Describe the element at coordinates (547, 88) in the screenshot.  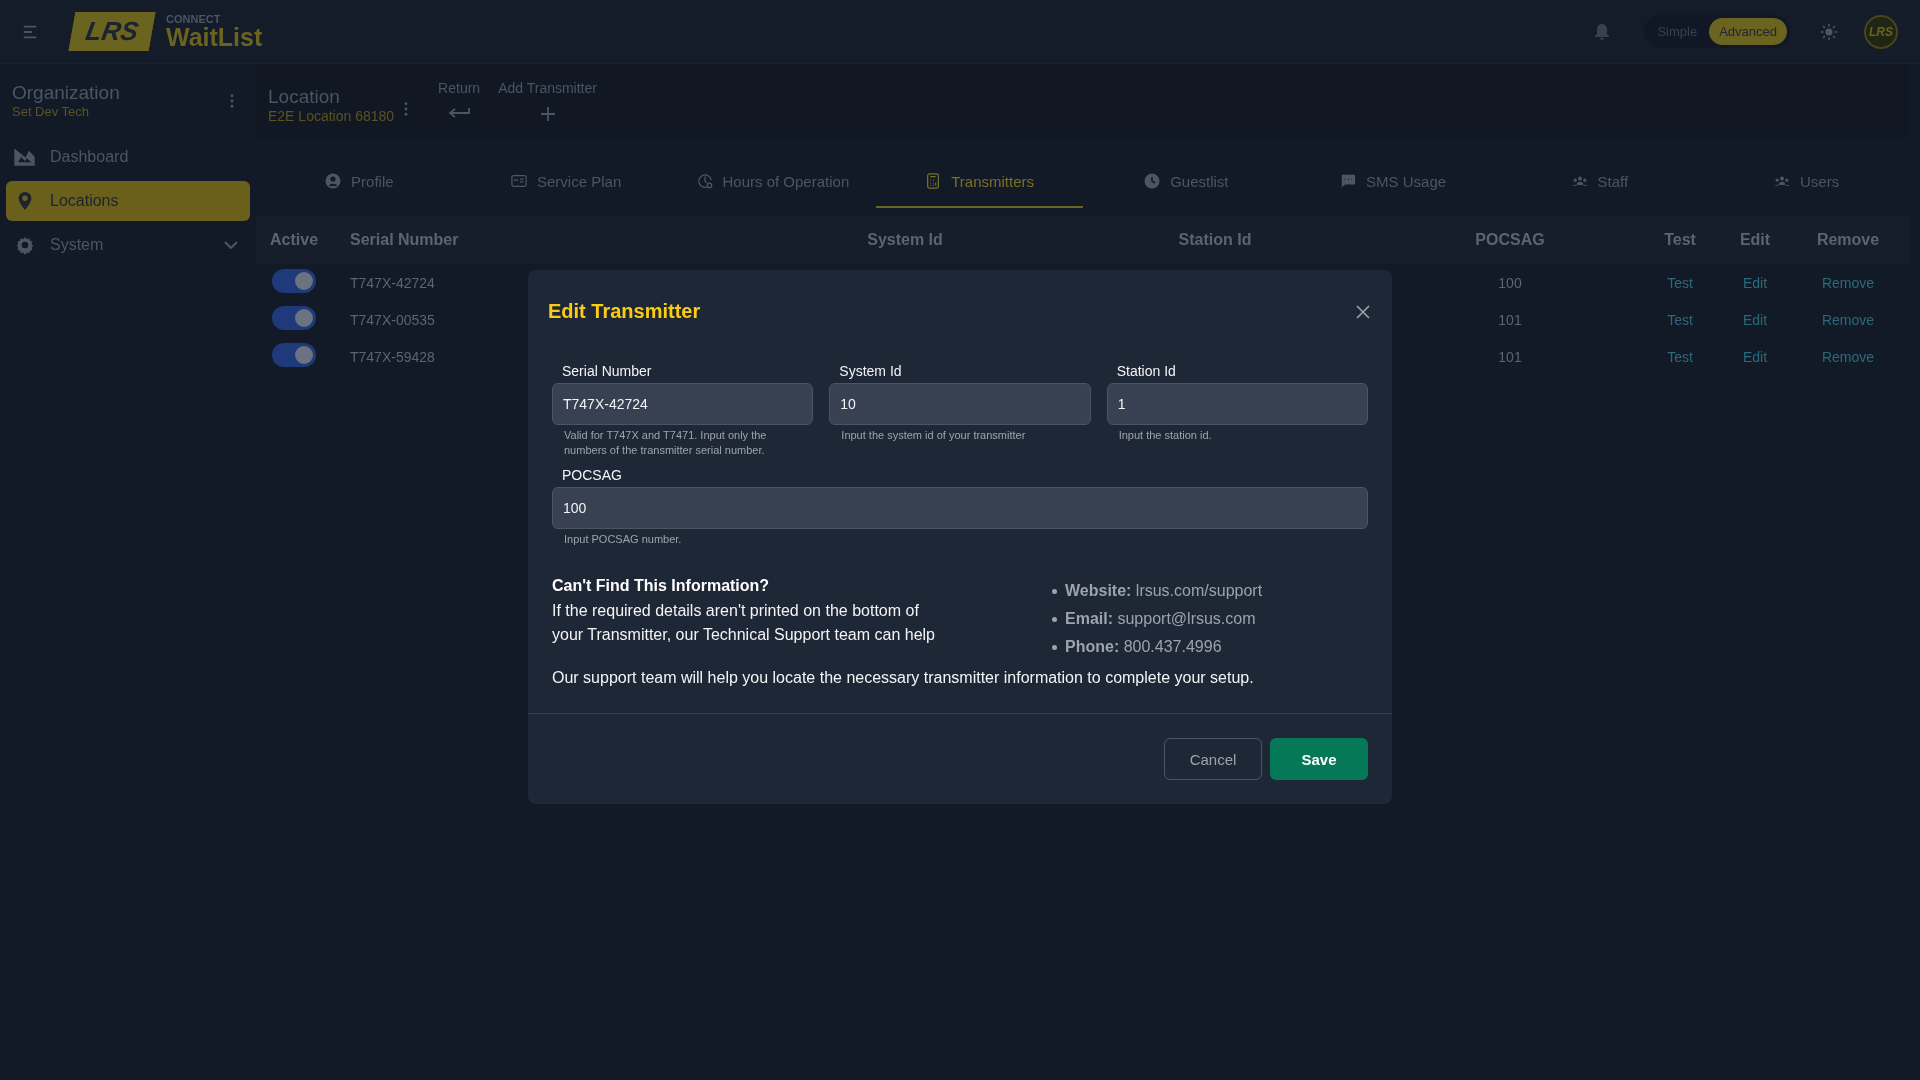
I see `action-label: Add Transmitter` at that location.